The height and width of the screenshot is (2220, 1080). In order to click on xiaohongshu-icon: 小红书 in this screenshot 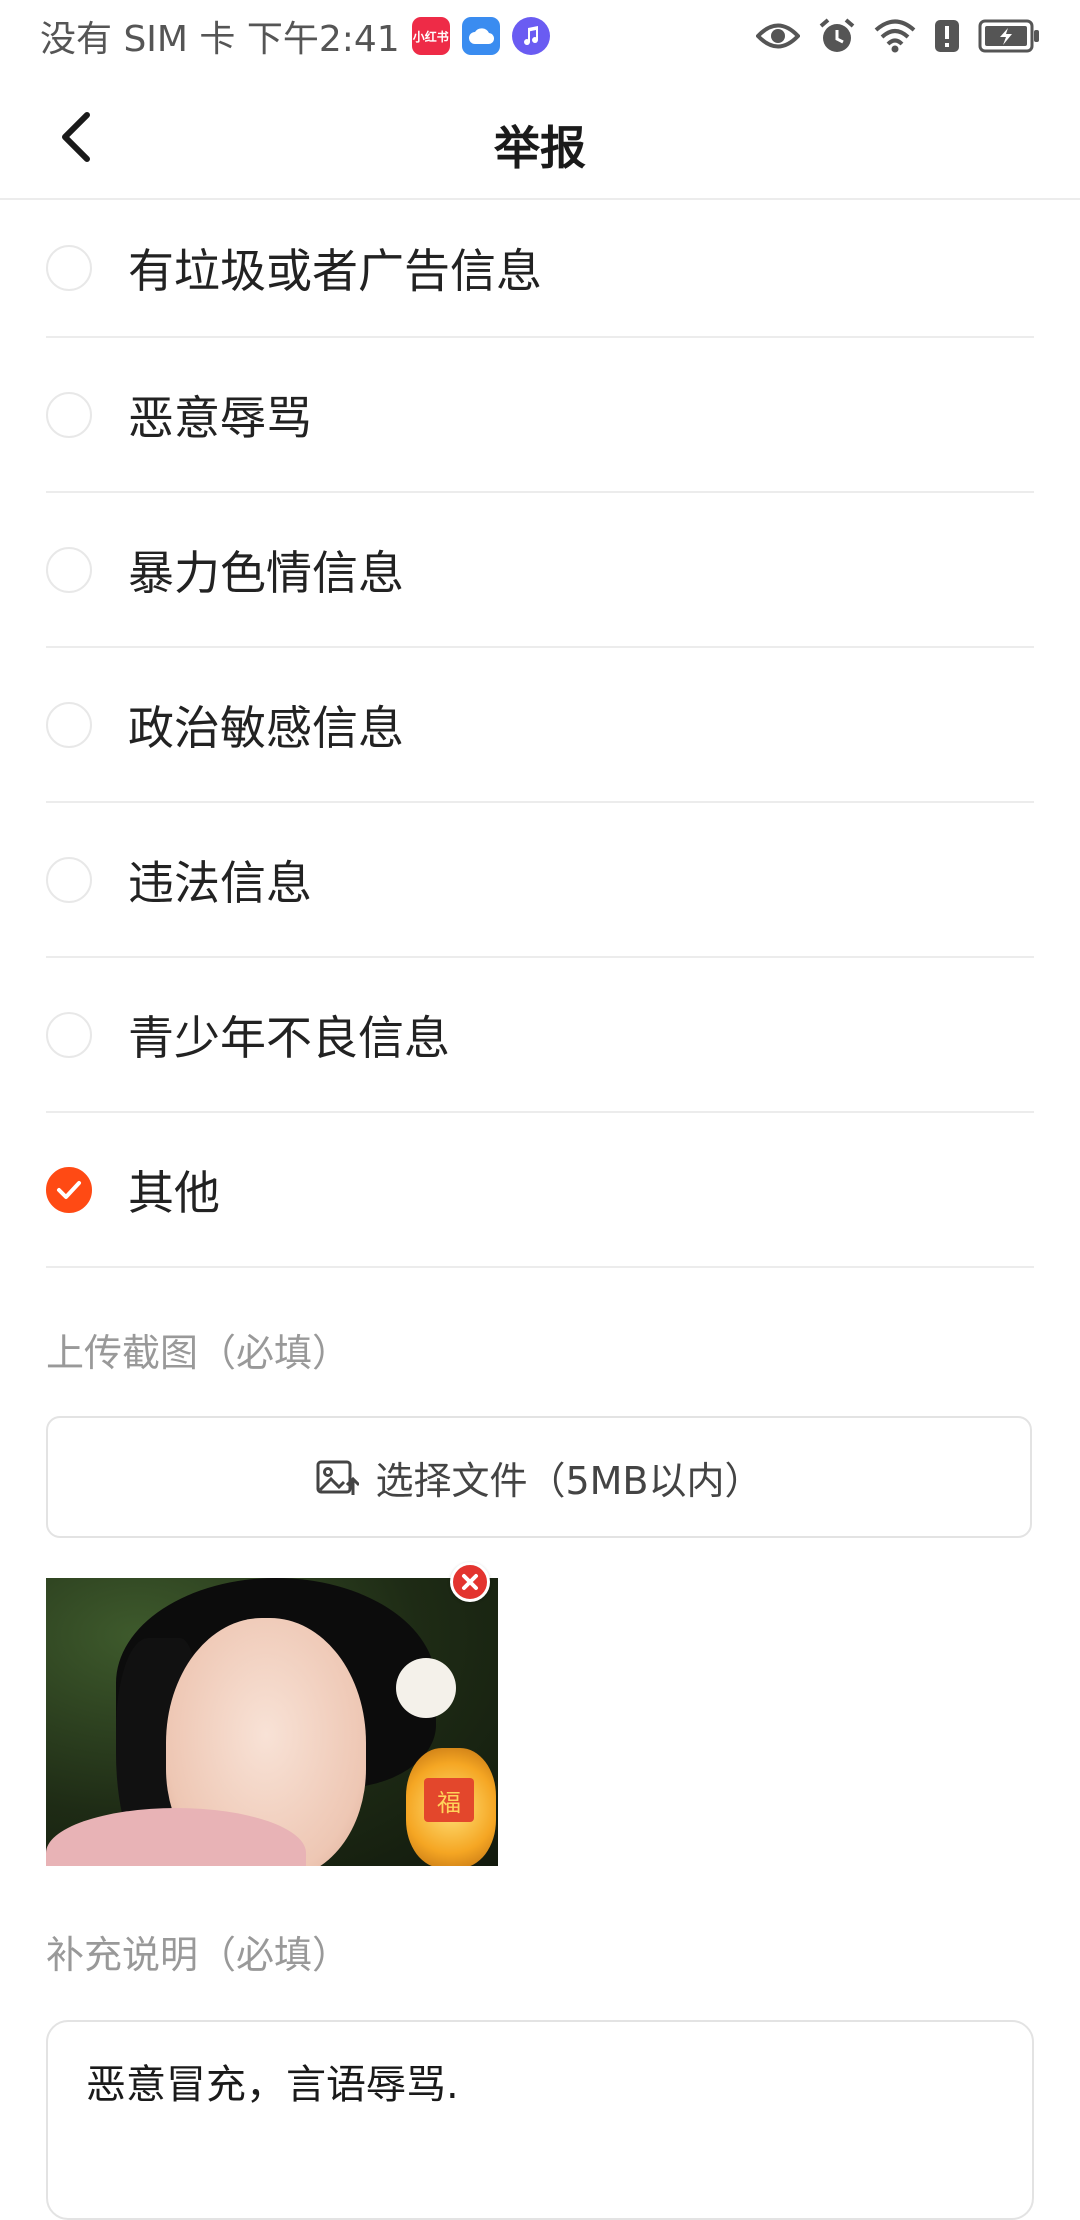, I will do `click(430, 36)`.